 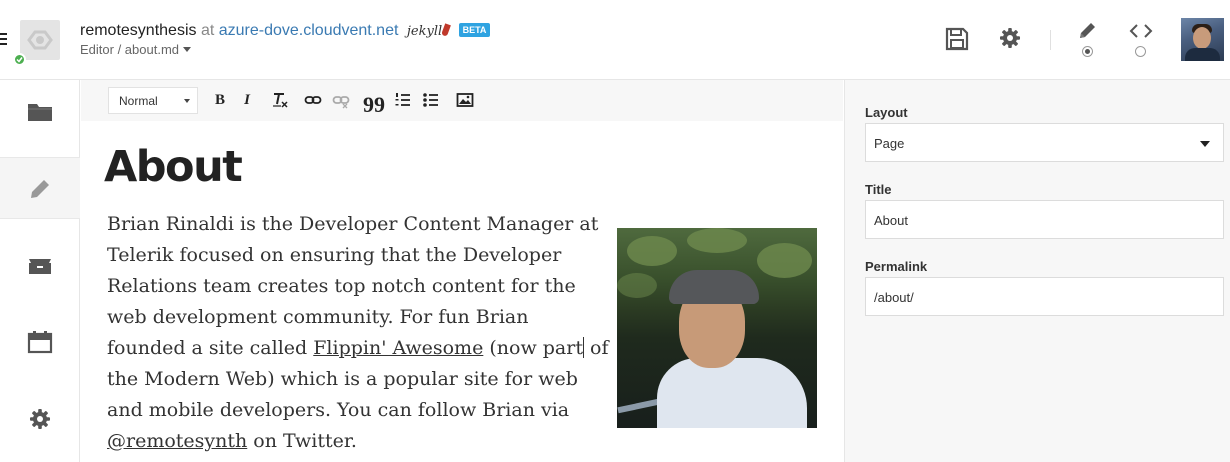 I want to click on folder-icon, so click(x=40, y=112).